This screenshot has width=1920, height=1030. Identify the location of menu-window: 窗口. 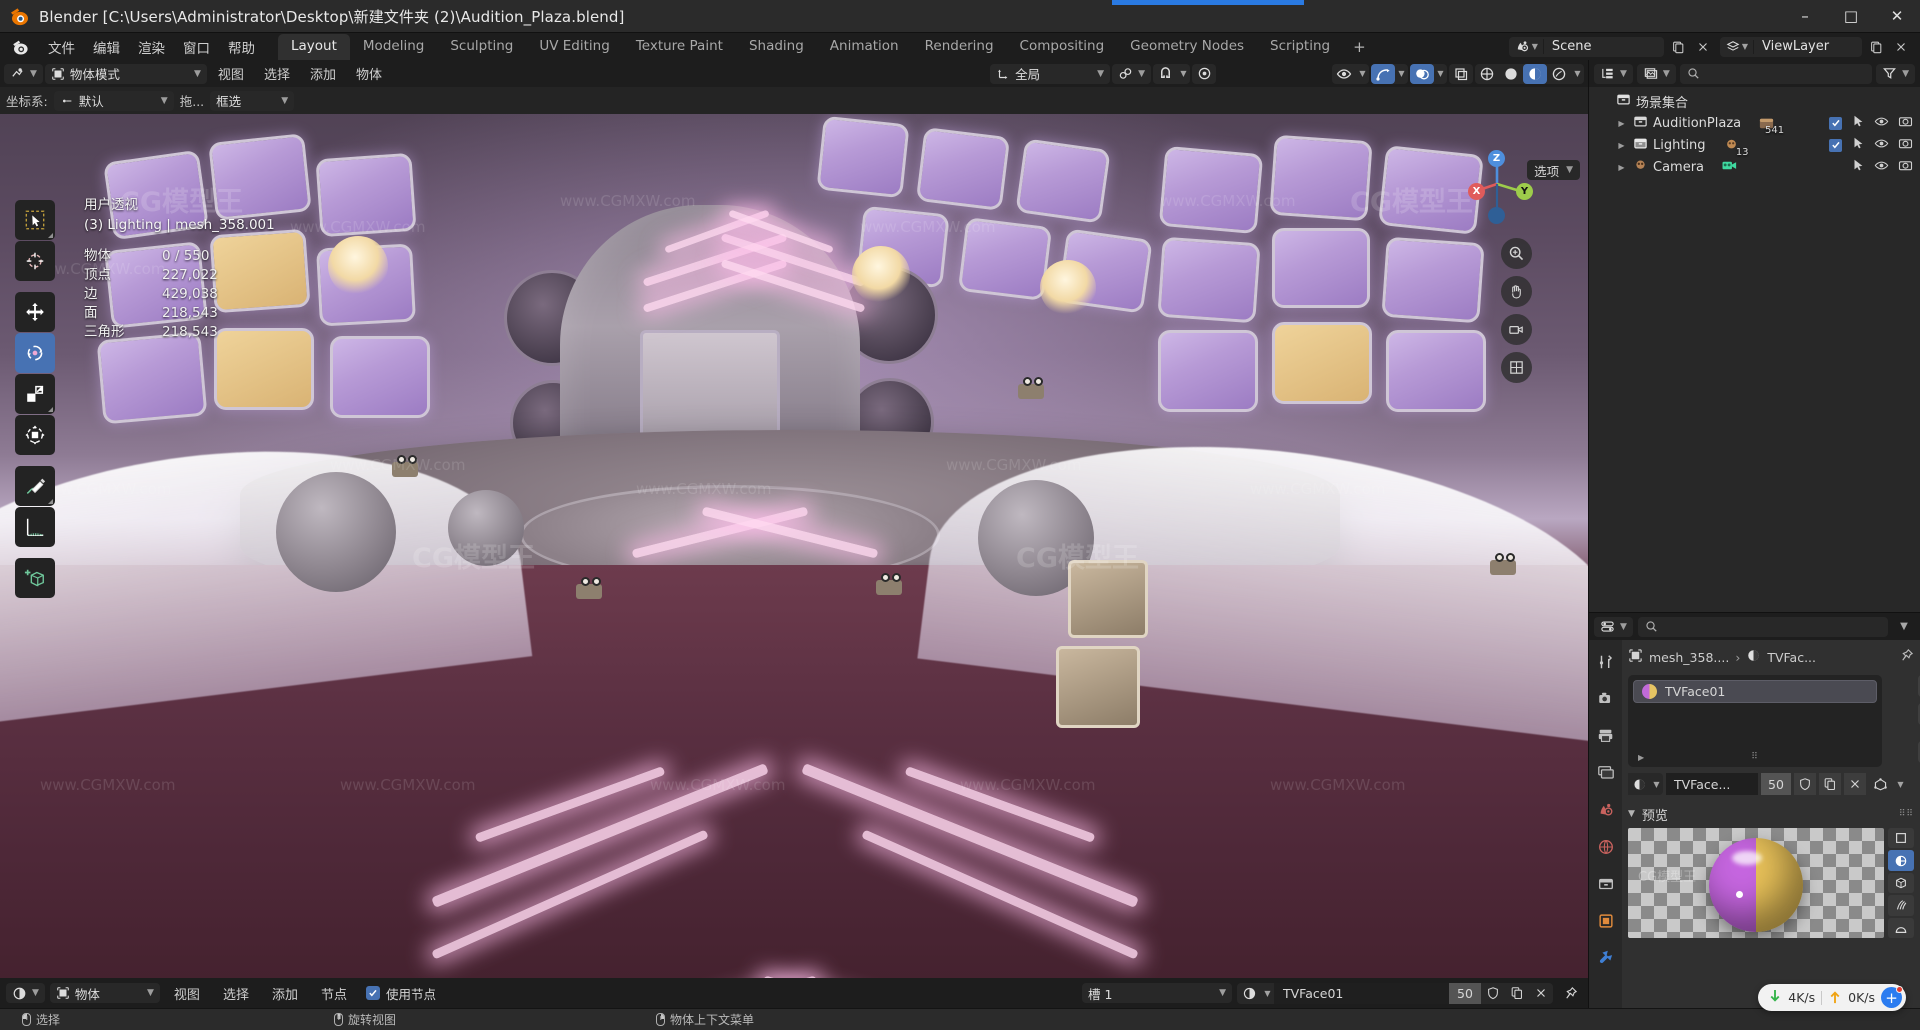
(196, 47).